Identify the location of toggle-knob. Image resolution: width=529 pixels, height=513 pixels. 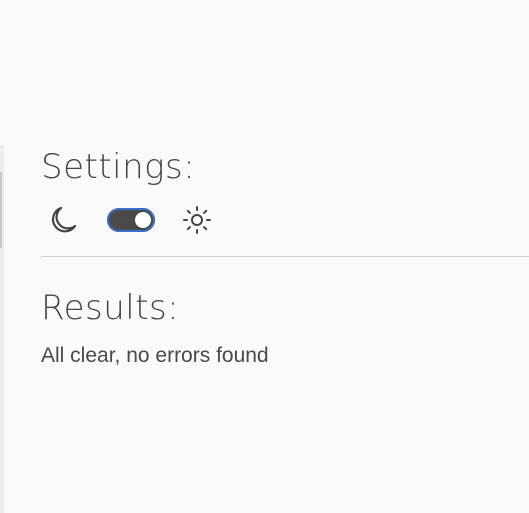
(143, 220).